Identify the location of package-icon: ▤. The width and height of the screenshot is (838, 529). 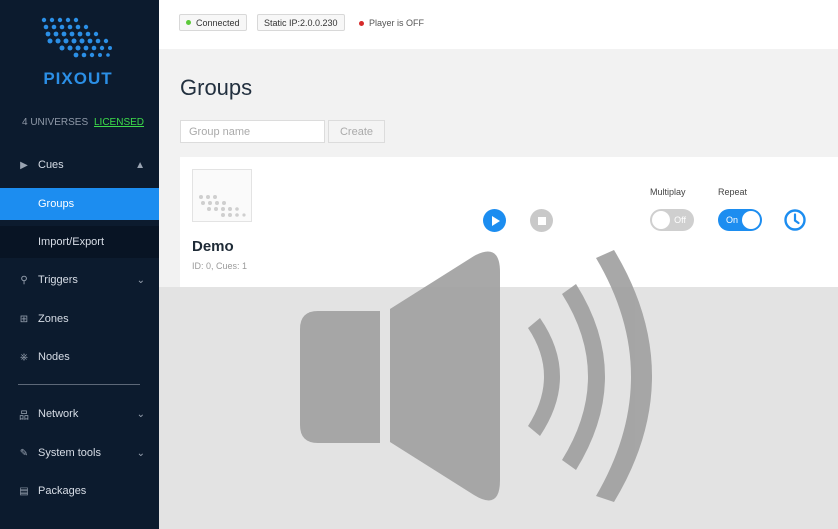
(24, 491).